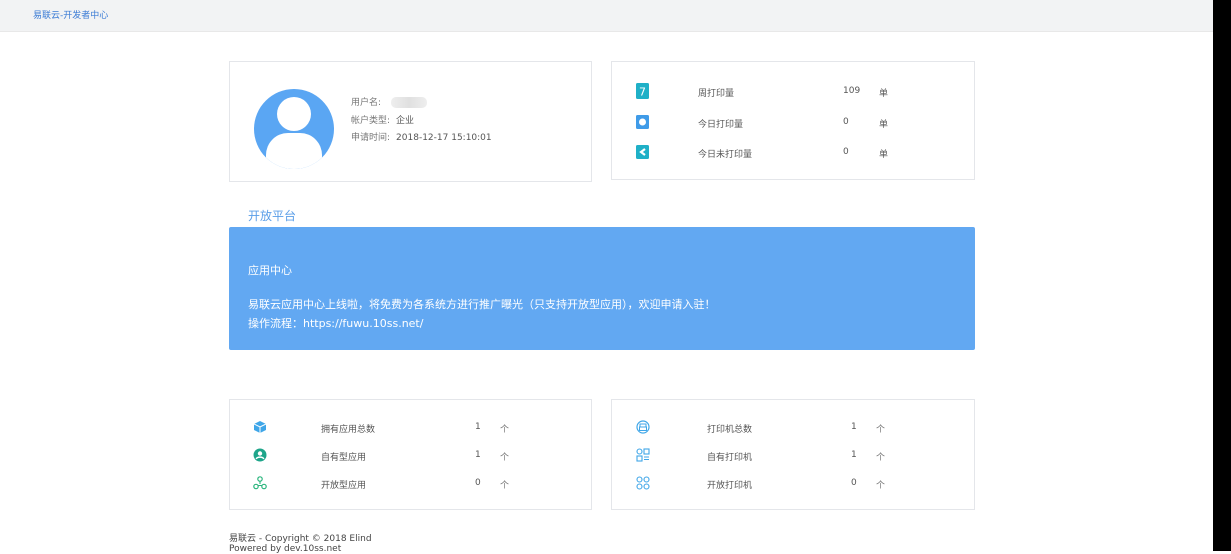 This screenshot has height=554, width=1231. I want to click on app-stat-value: 0, so click(478, 483).